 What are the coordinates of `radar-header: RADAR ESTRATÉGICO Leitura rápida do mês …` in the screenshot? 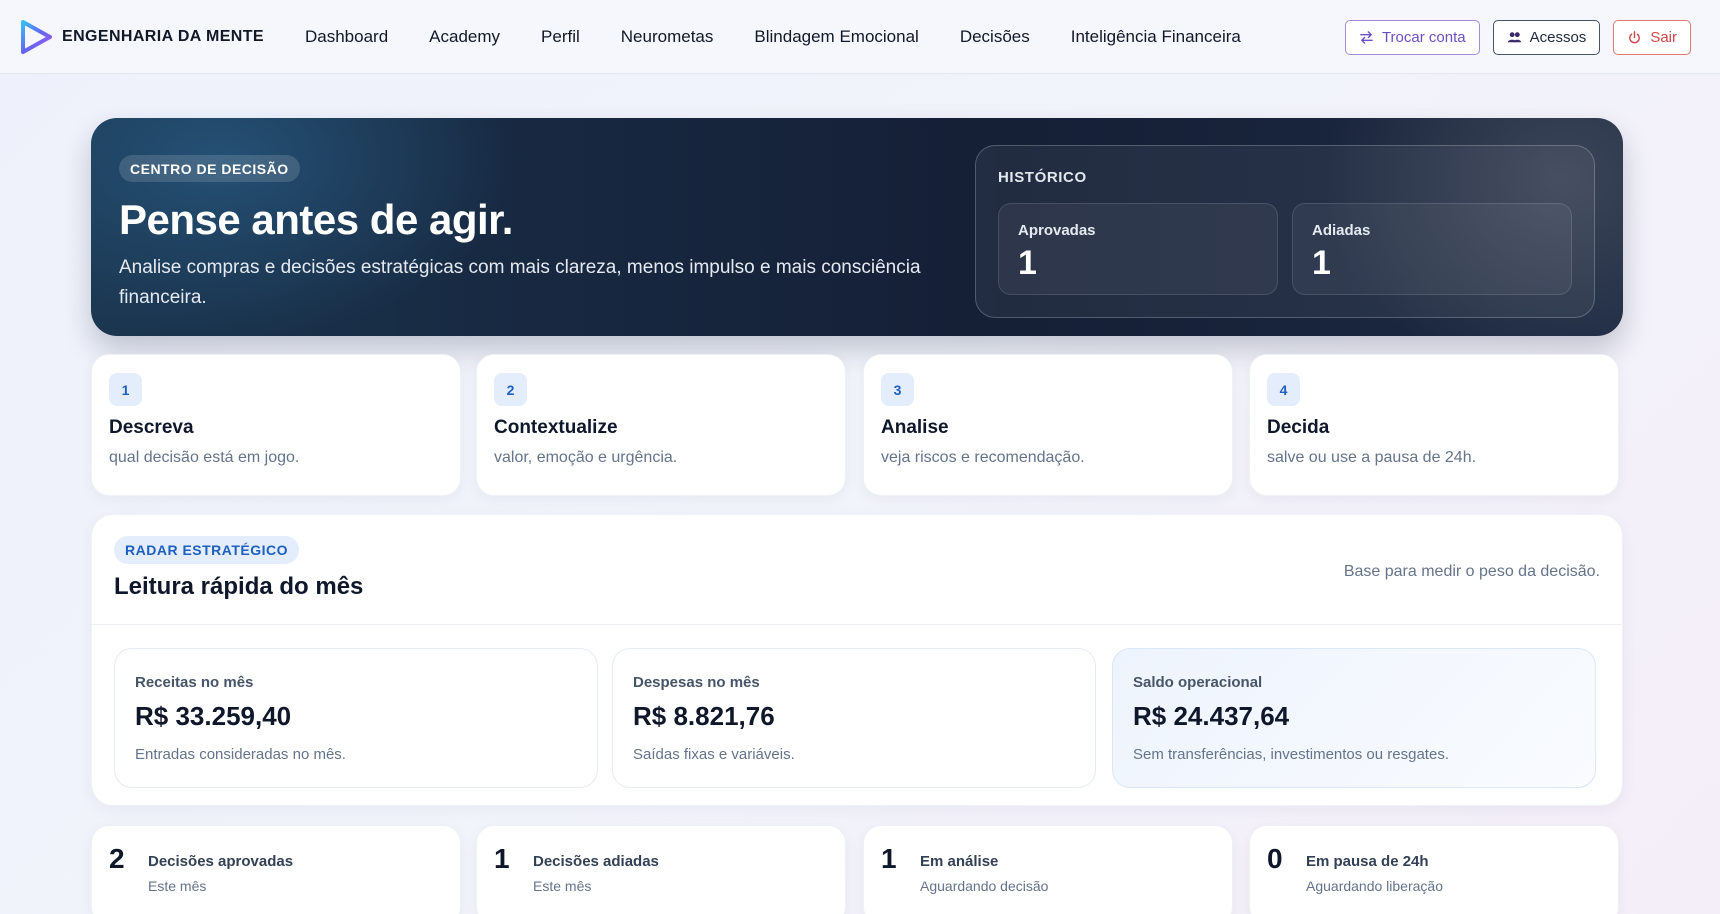 It's located at (857, 570).